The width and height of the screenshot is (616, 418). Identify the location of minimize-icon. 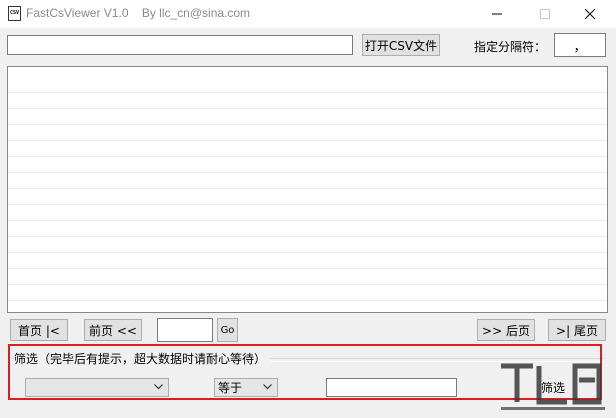
(497, 14).